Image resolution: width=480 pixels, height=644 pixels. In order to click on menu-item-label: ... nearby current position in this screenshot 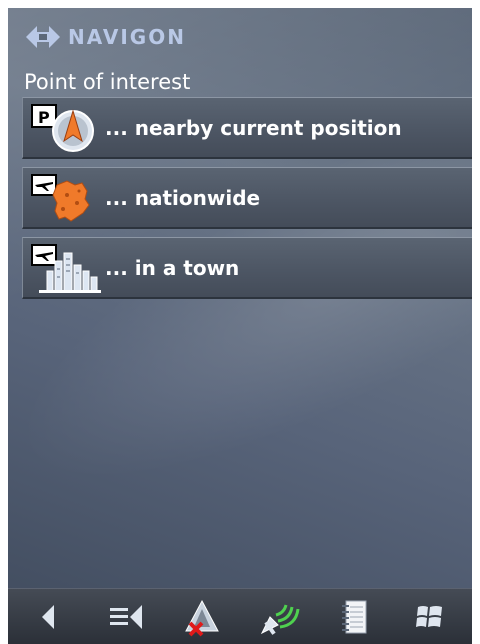, I will do `click(253, 127)`.